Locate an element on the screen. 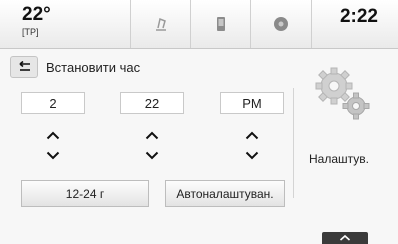 The width and height of the screenshot is (398, 244). minute-up-button is located at coordinates (152, 135).